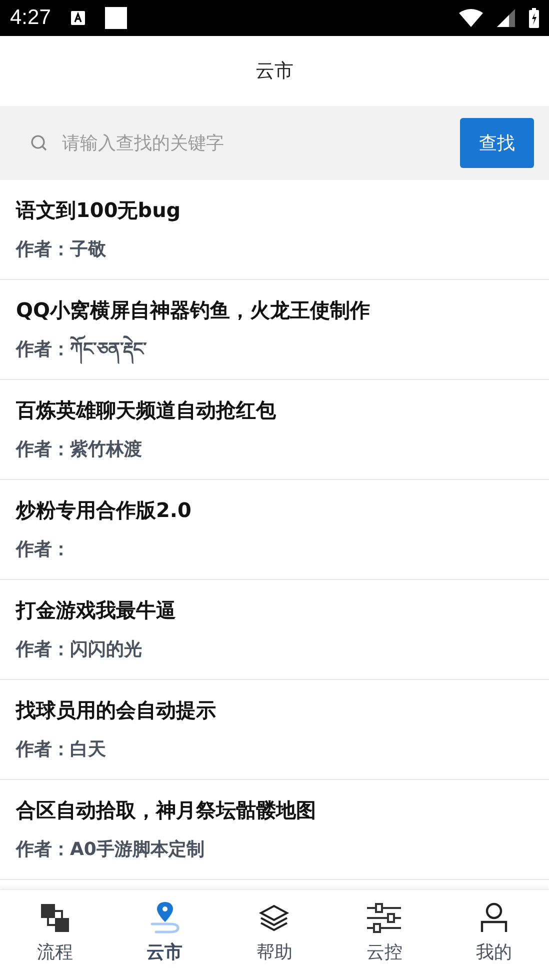 This screenshot has height=976, width=549. Describe the element at coordinates (274, 230) in the screenshot. I see `script-item: 语文到100无bug 作者：子敬` at that location.